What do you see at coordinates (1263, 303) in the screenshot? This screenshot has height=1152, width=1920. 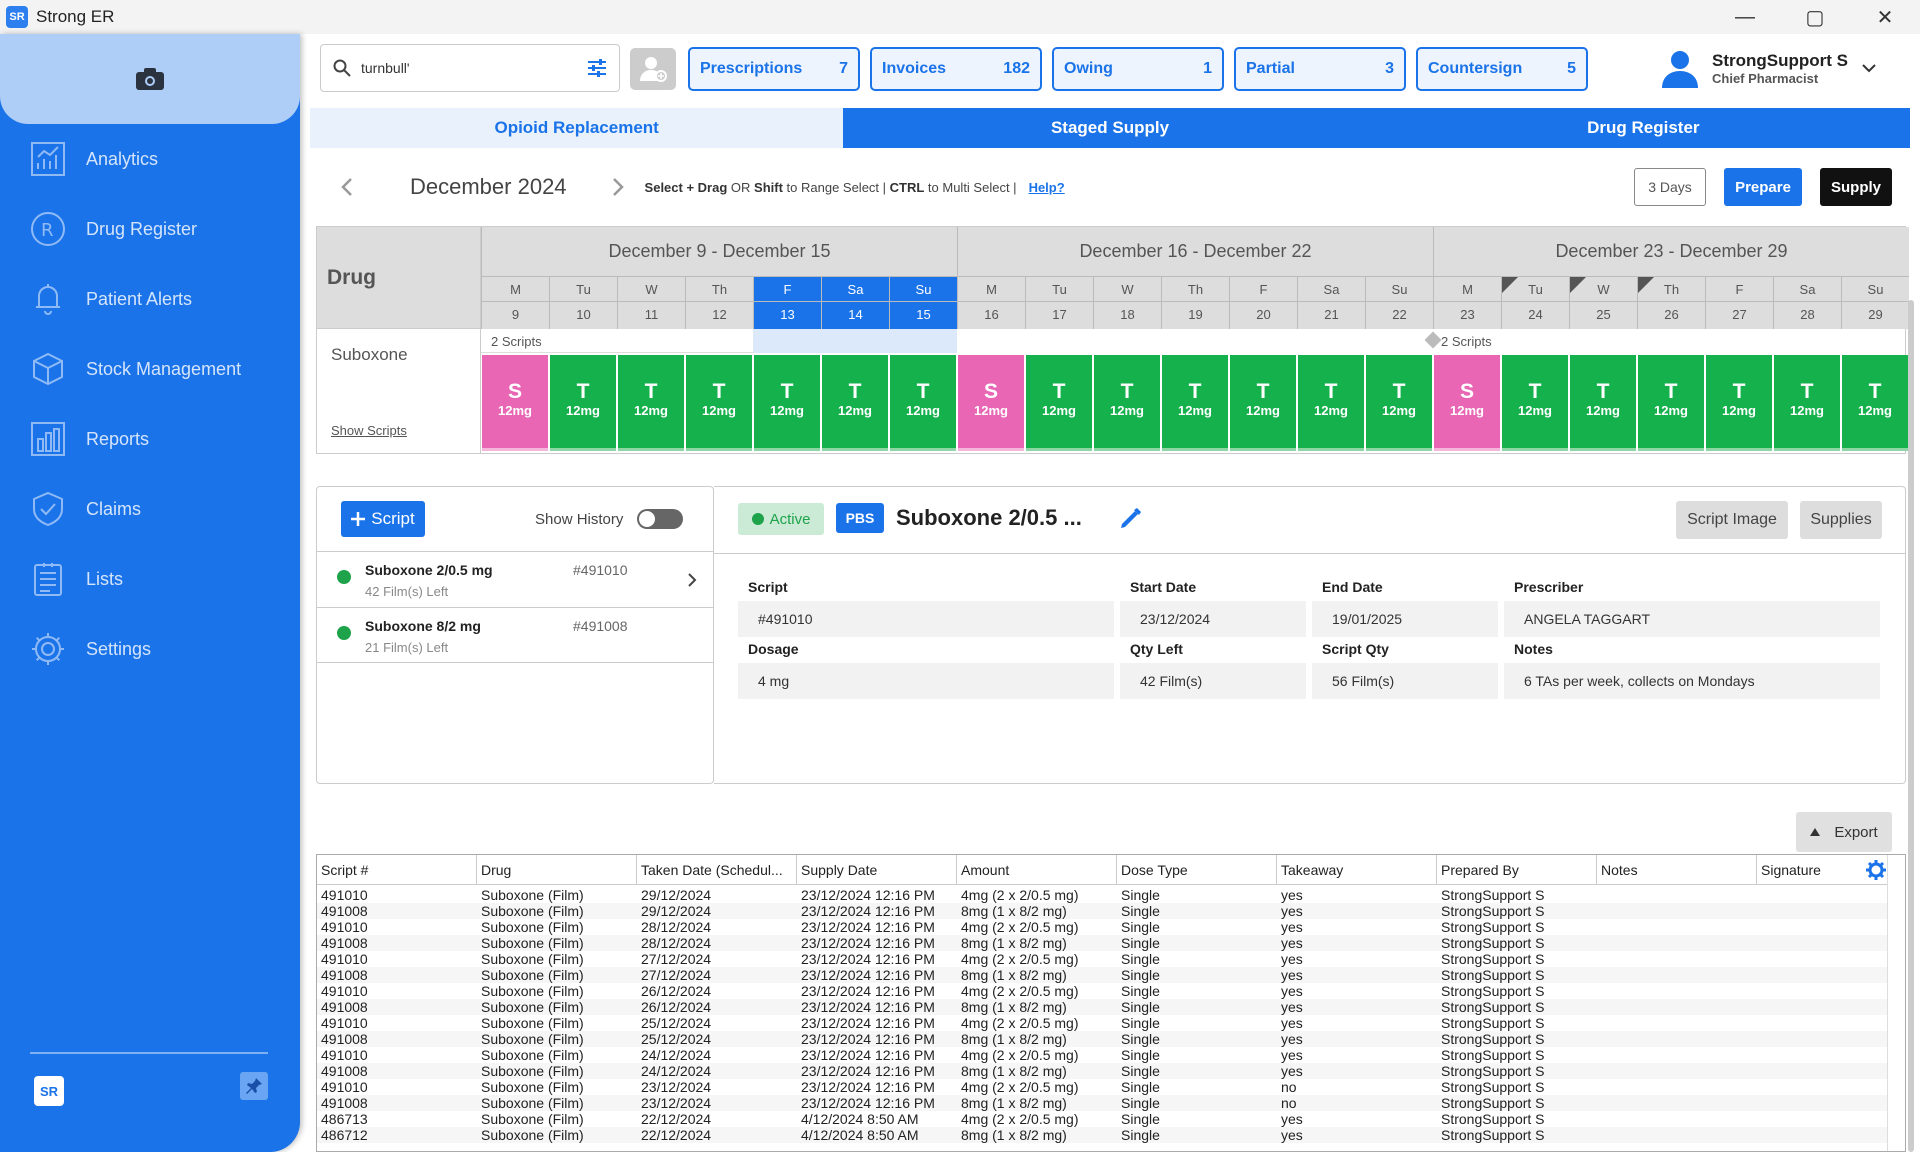 I see `calendar-day: F 20` at bounding box center [1263, 303].